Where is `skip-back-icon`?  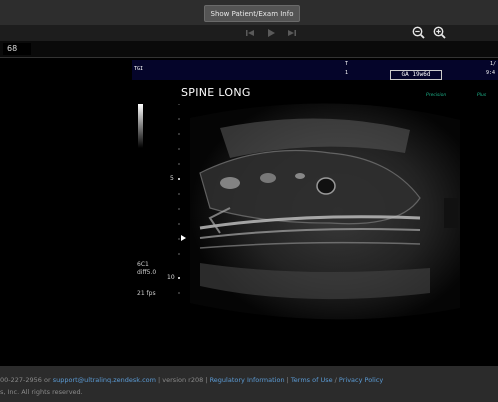
skip-back-icon is located at coordinates (250, 33).